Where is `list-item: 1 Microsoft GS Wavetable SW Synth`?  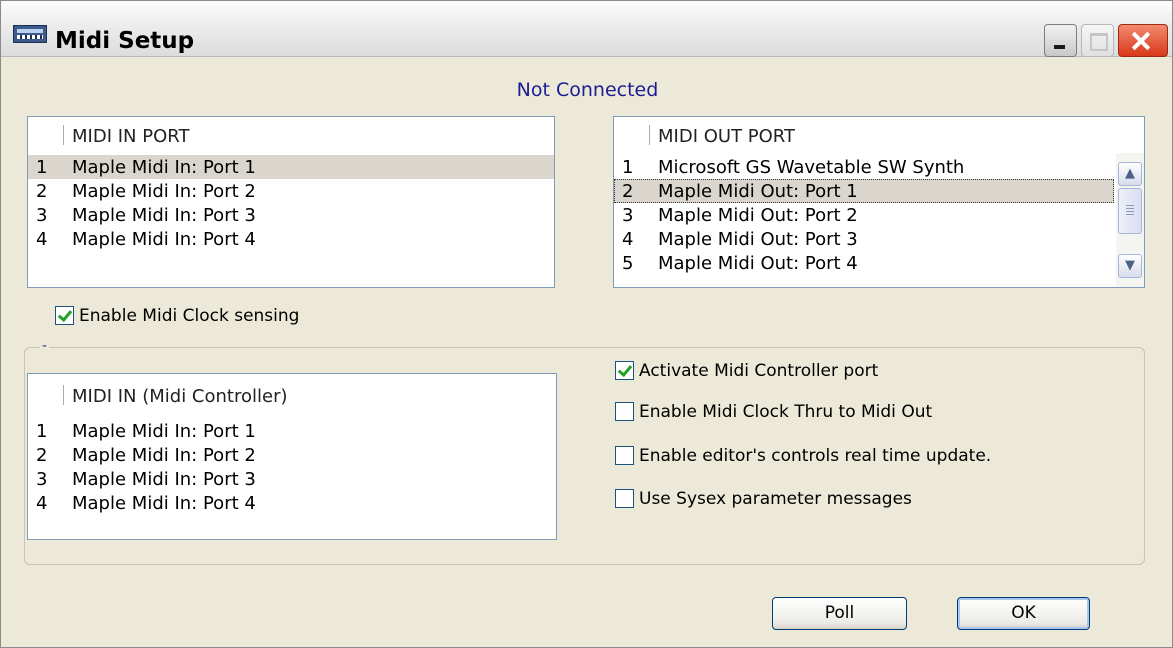
list-item: 1 Microsoft GS Wavetable SW Synth is located at coordinates (864, 167).